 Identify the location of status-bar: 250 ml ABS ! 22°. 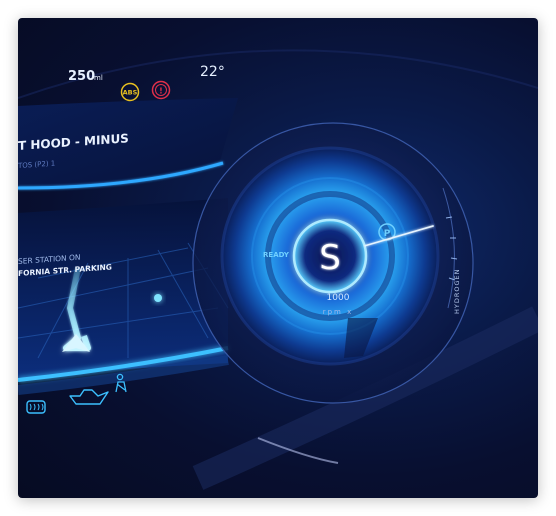
(146, 83).